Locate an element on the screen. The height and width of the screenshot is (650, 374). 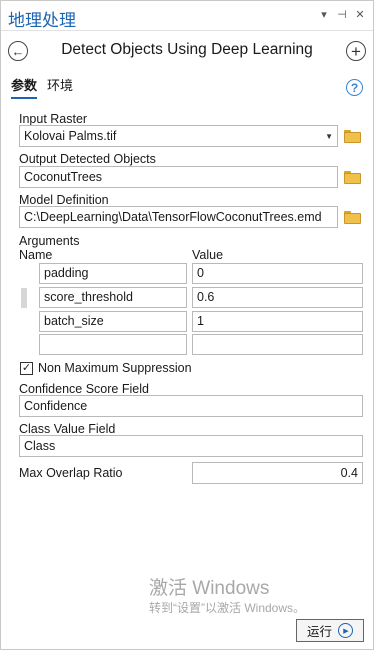
nms-checkbox: ✓ is located at coordinates (26, 368).